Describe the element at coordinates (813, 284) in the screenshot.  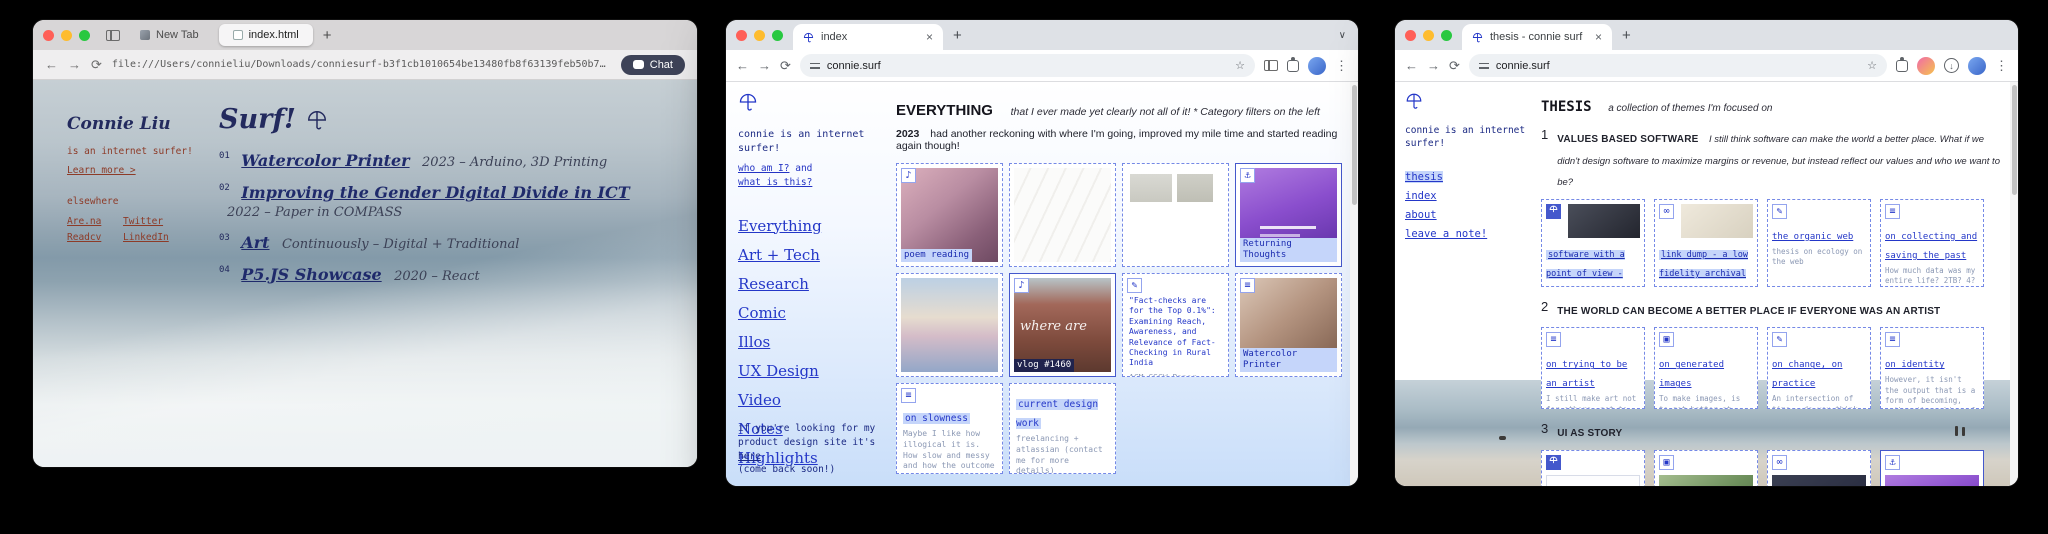
I see `filter-research: Research` at that location.